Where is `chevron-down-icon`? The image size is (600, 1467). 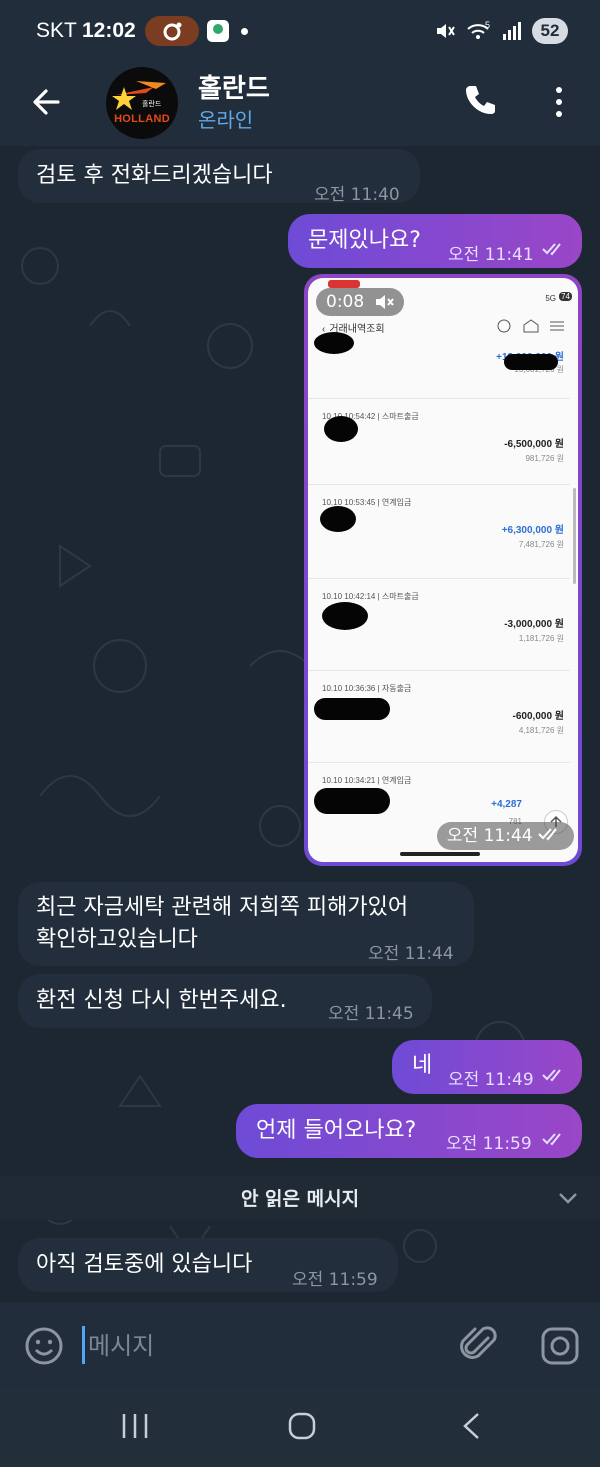 chevron-down-icon is located at coordinates (568, 1198).